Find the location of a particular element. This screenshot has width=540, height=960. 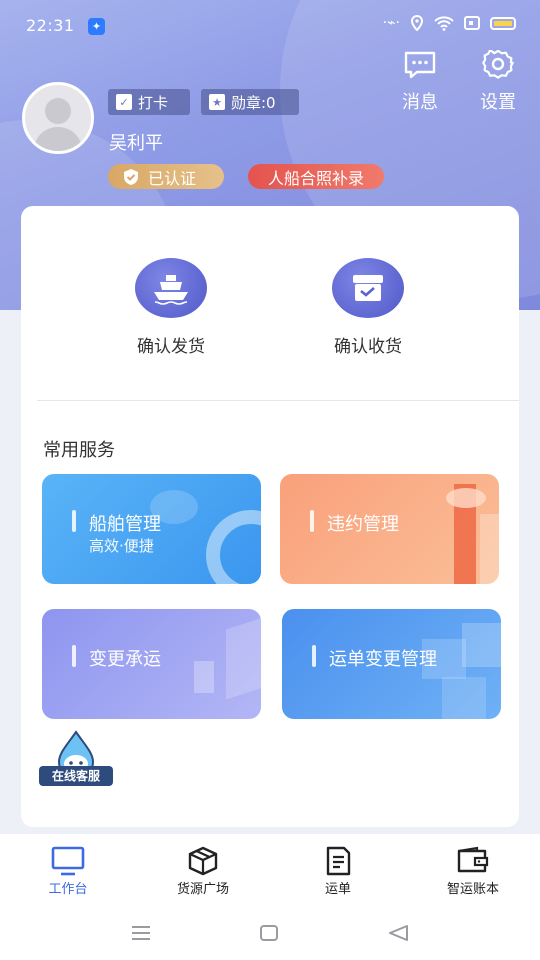

confirm-ship-button: 确认发货 is located at coordinates (171, 307).